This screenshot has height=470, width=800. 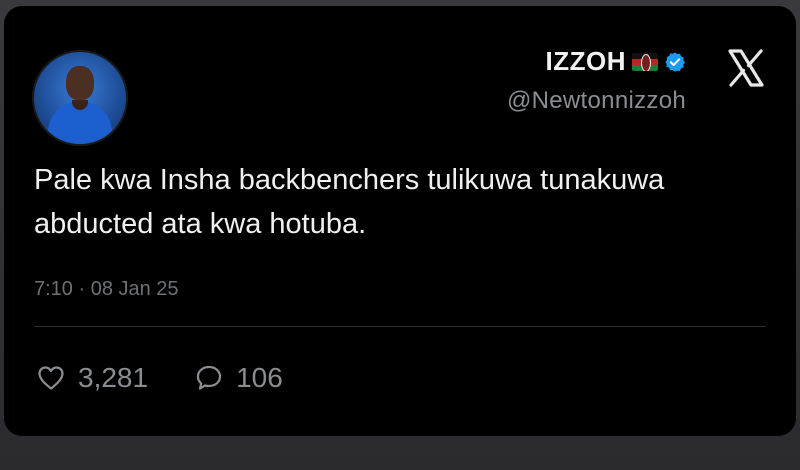 I want to click on verified-badge-icon, so click(x=675, y=62).